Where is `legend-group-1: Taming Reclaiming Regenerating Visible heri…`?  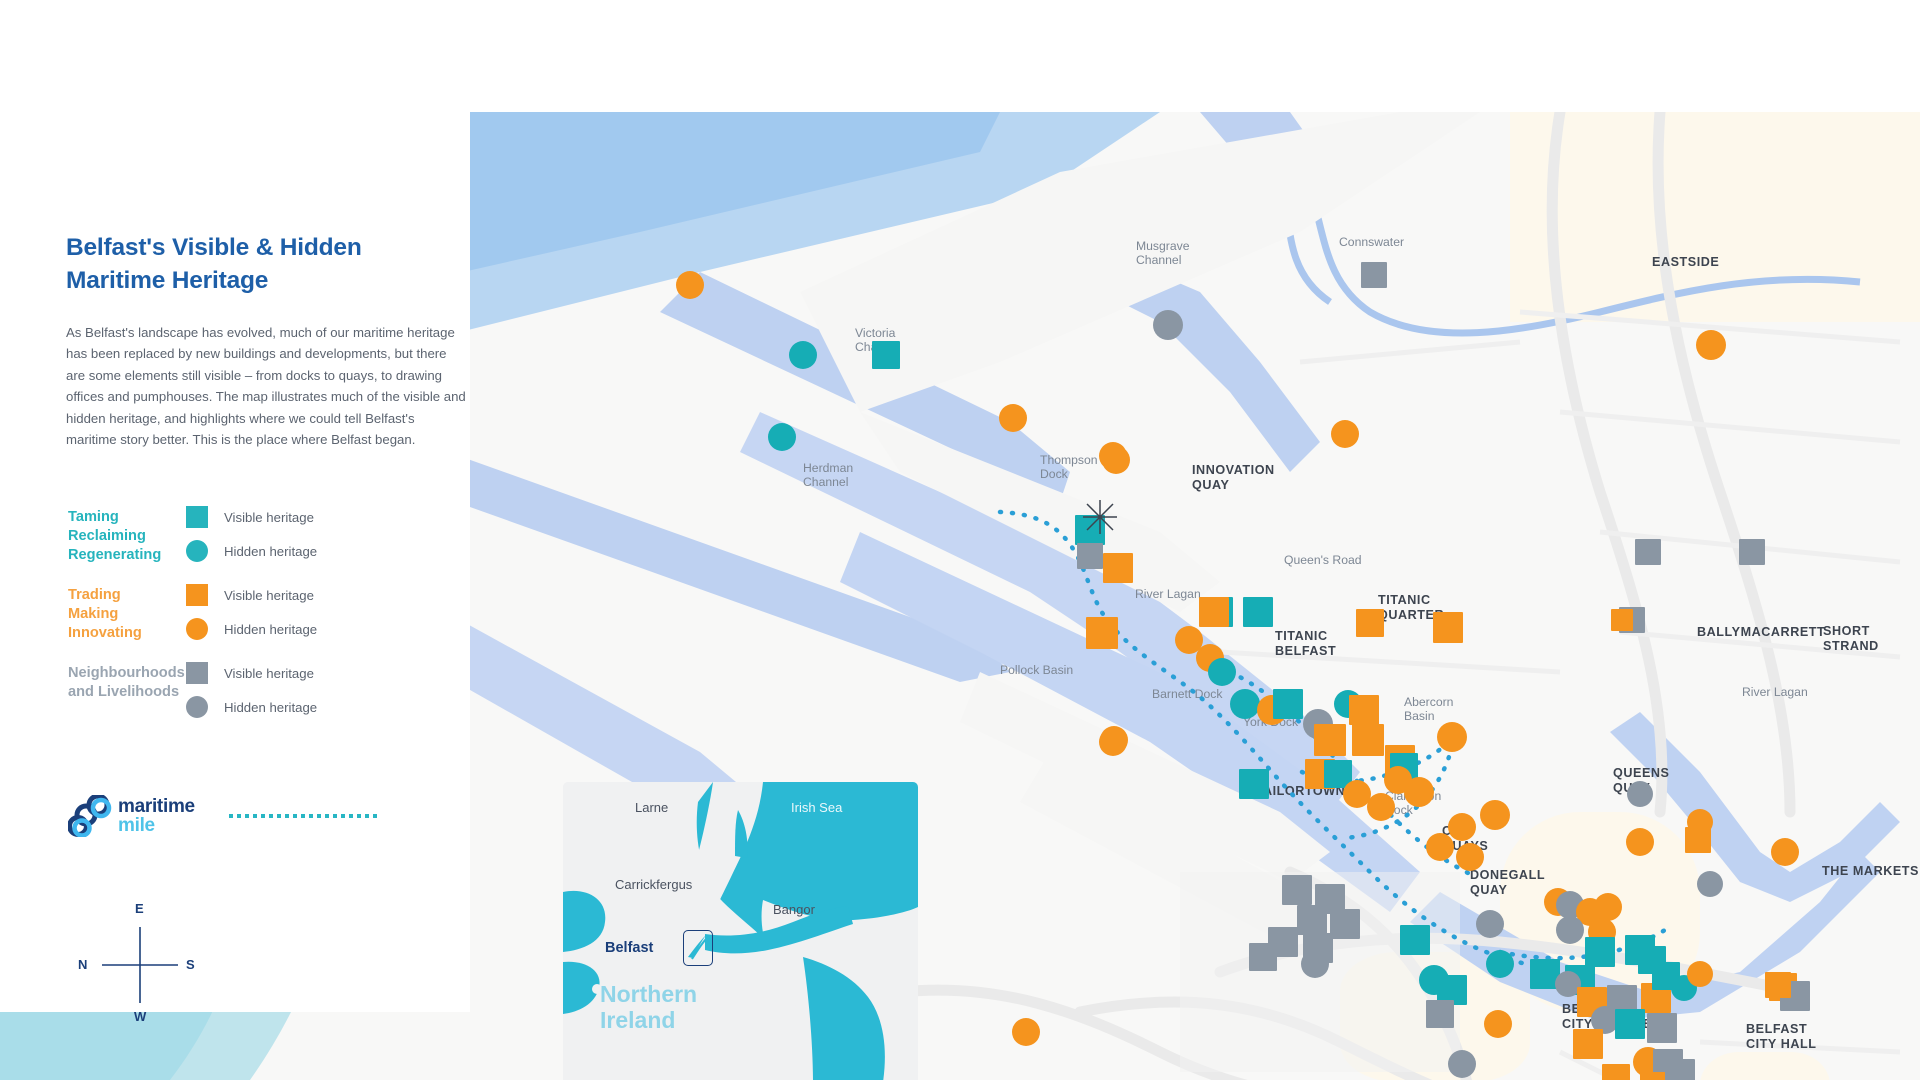 legend-group-1: Taming Reclaiming Regenerating Visible heri… is located at coordinates (238, 546).